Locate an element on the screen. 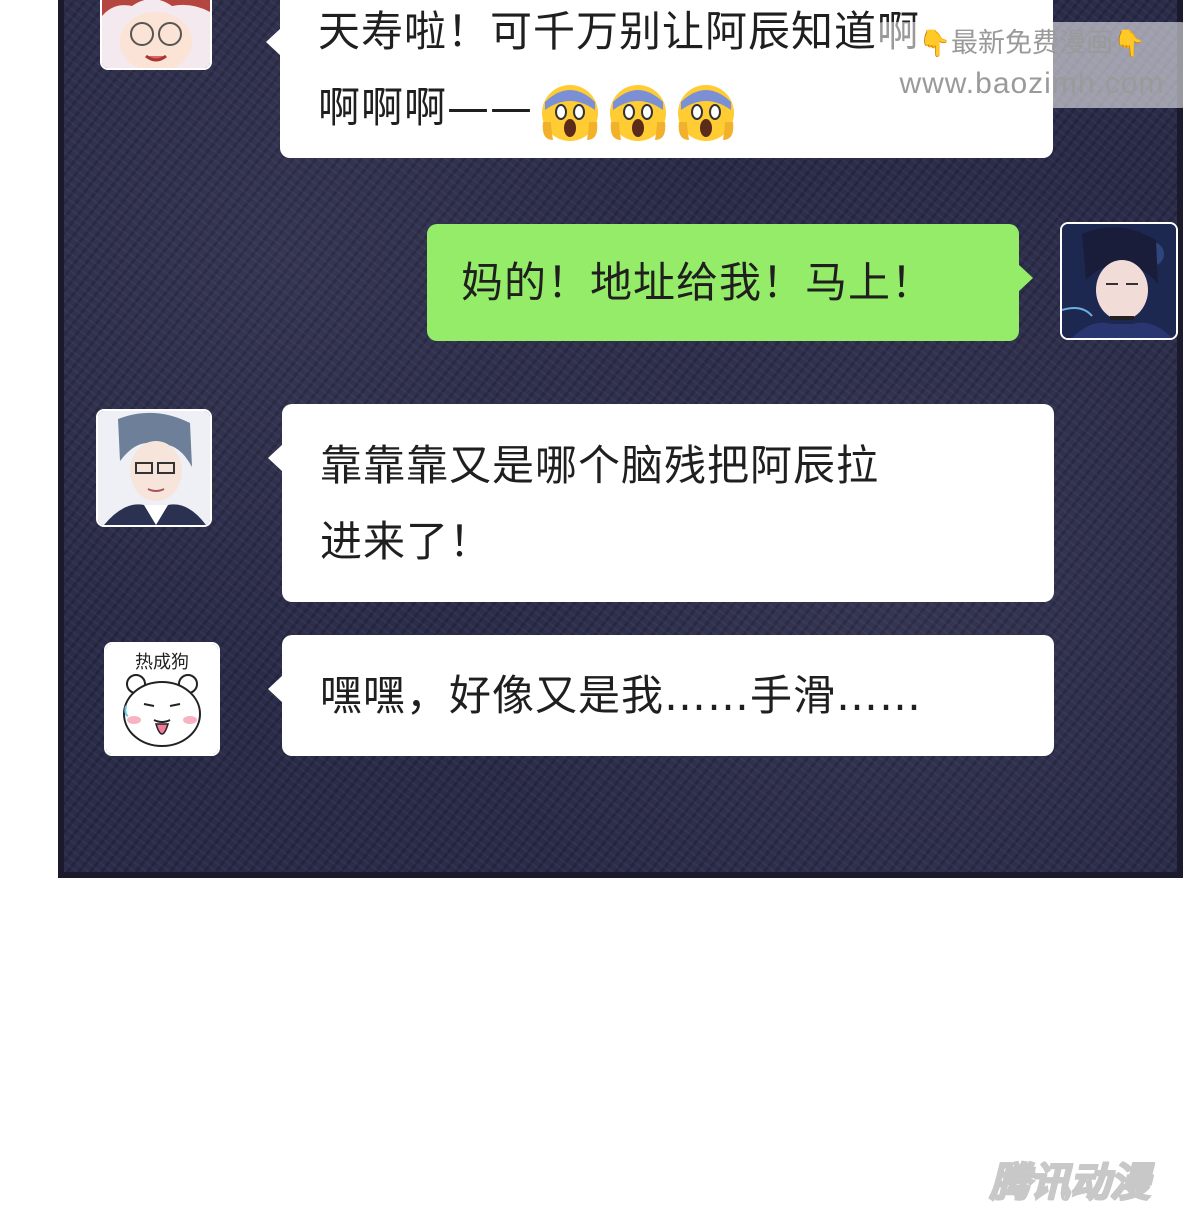 The width and height of the screenshot is (1200, 1221). emoji-row is located at coordinates (635, 111).